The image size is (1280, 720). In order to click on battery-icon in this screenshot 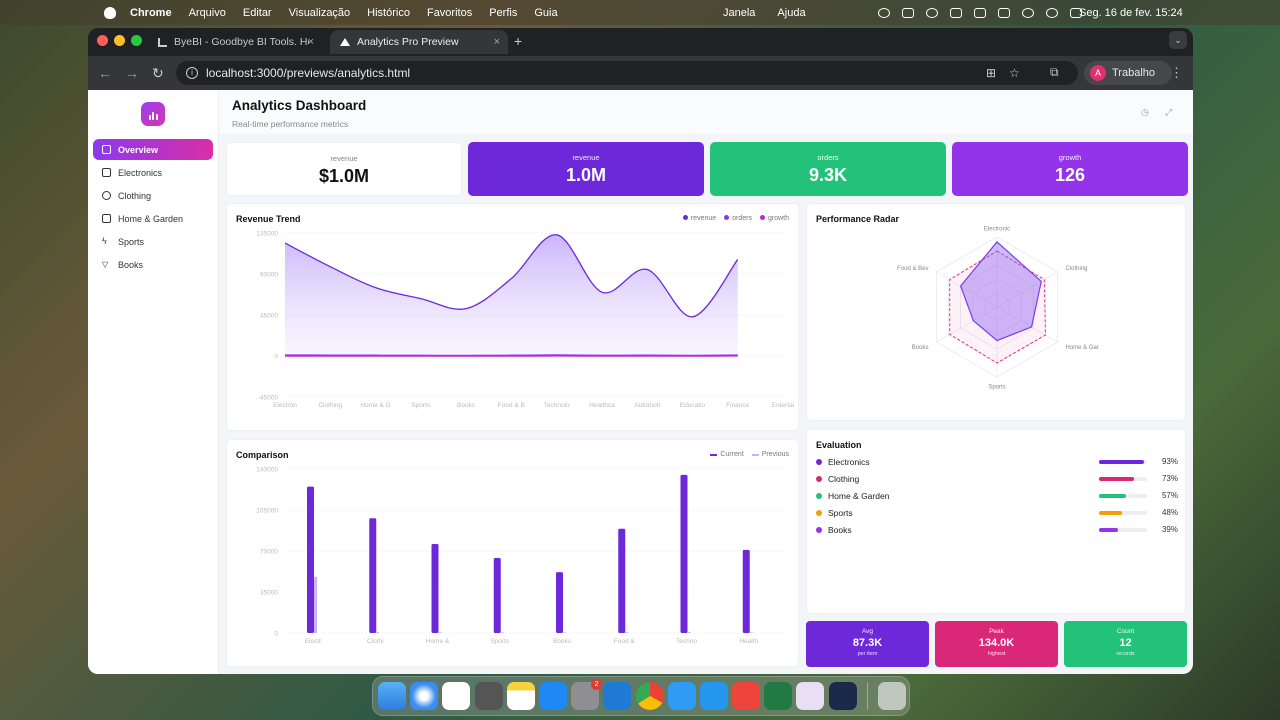, I will do `click(1004, 12)`.